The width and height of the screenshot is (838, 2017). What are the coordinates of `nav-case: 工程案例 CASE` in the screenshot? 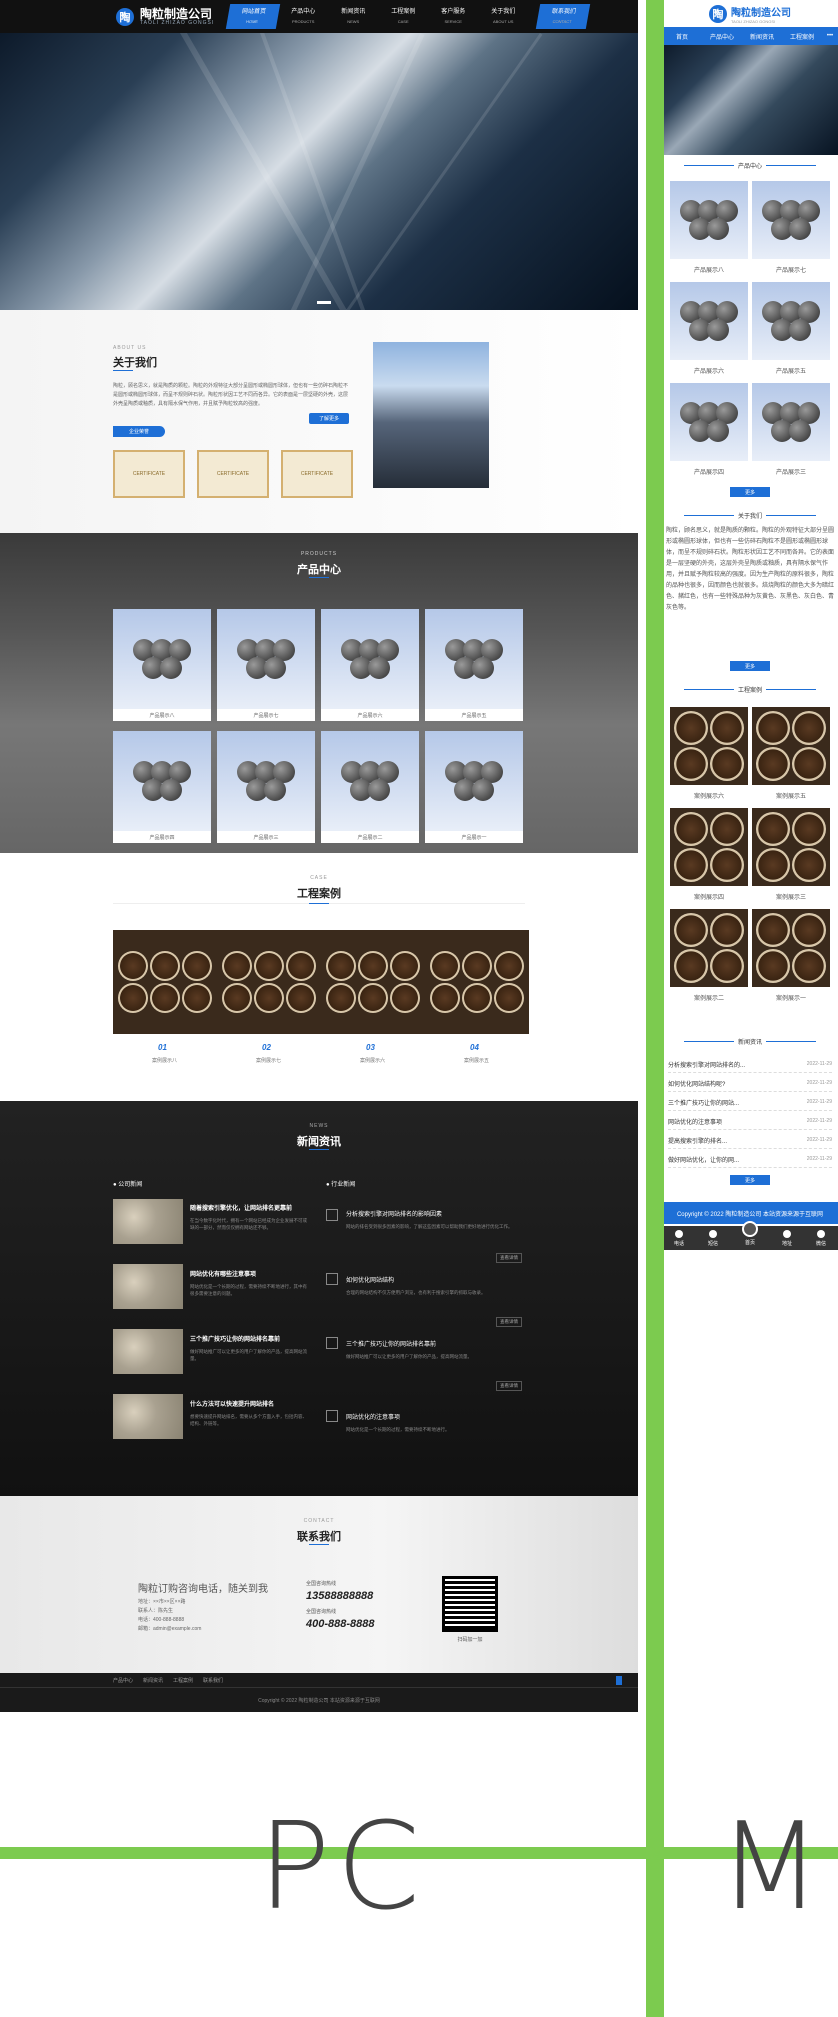 It's located at (403, 16).